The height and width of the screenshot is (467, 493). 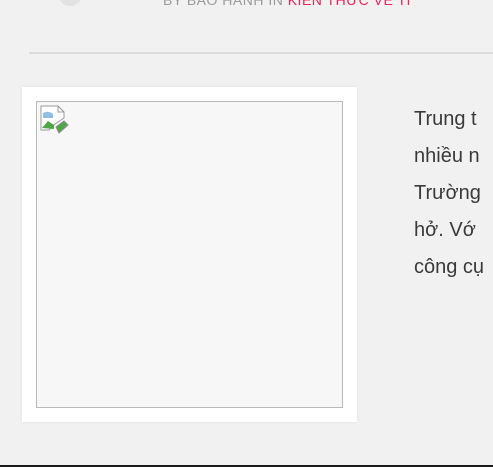 I want to click on author-avatar, so click(x=70, y=3).